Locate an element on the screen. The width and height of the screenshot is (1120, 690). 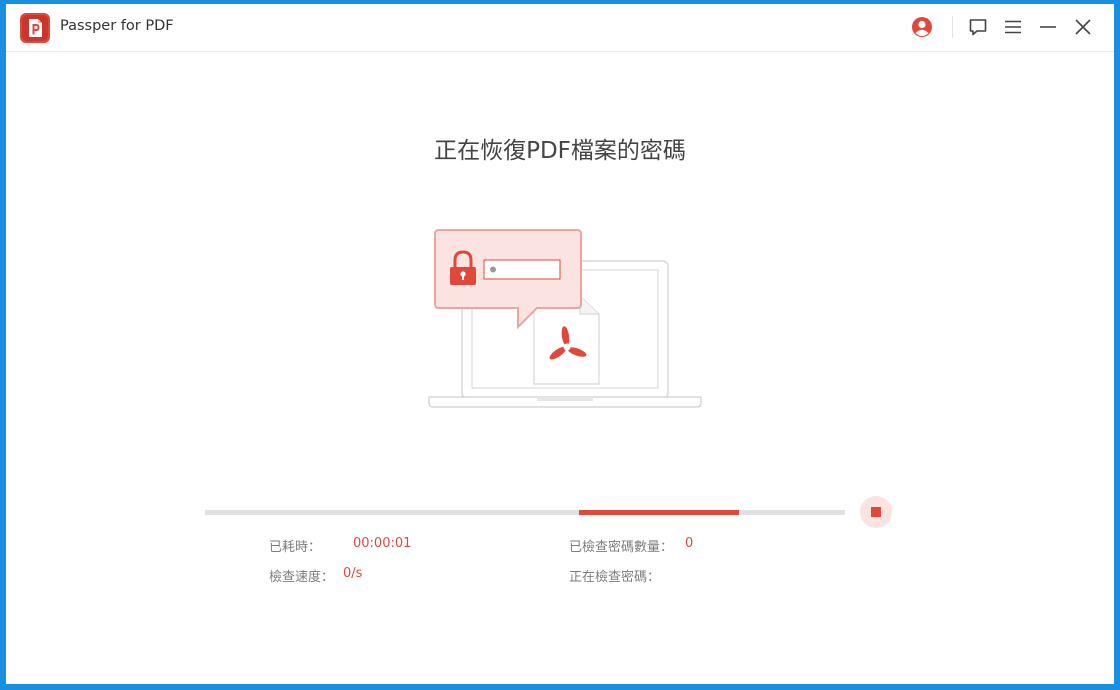
minimize-button is located at coordinates (1048, 27).